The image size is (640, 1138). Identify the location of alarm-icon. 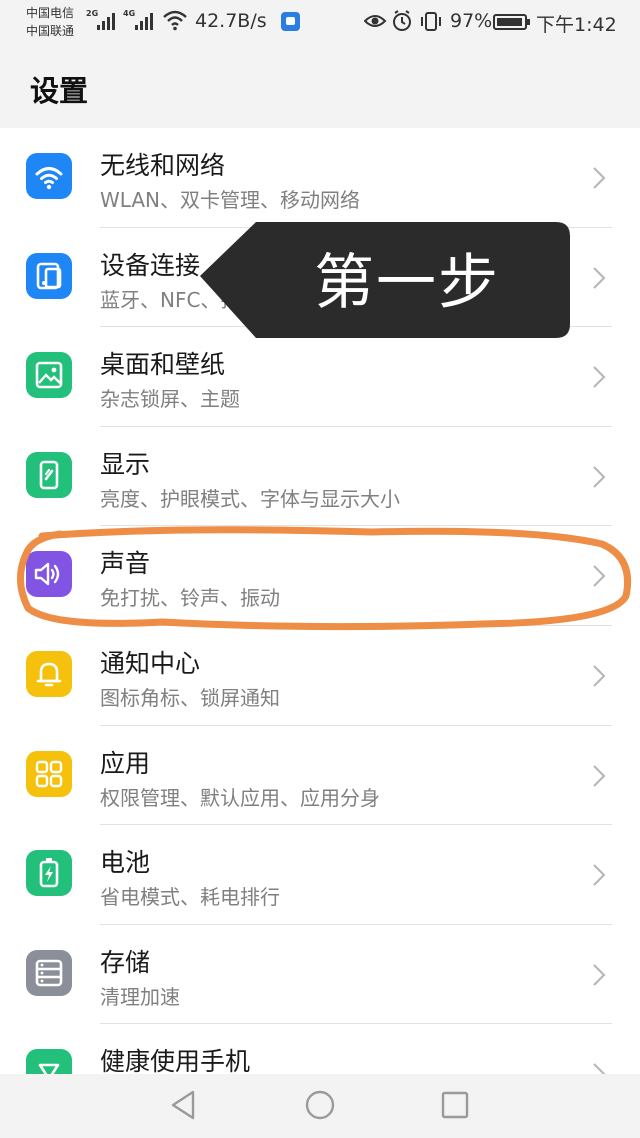
(402, 20).